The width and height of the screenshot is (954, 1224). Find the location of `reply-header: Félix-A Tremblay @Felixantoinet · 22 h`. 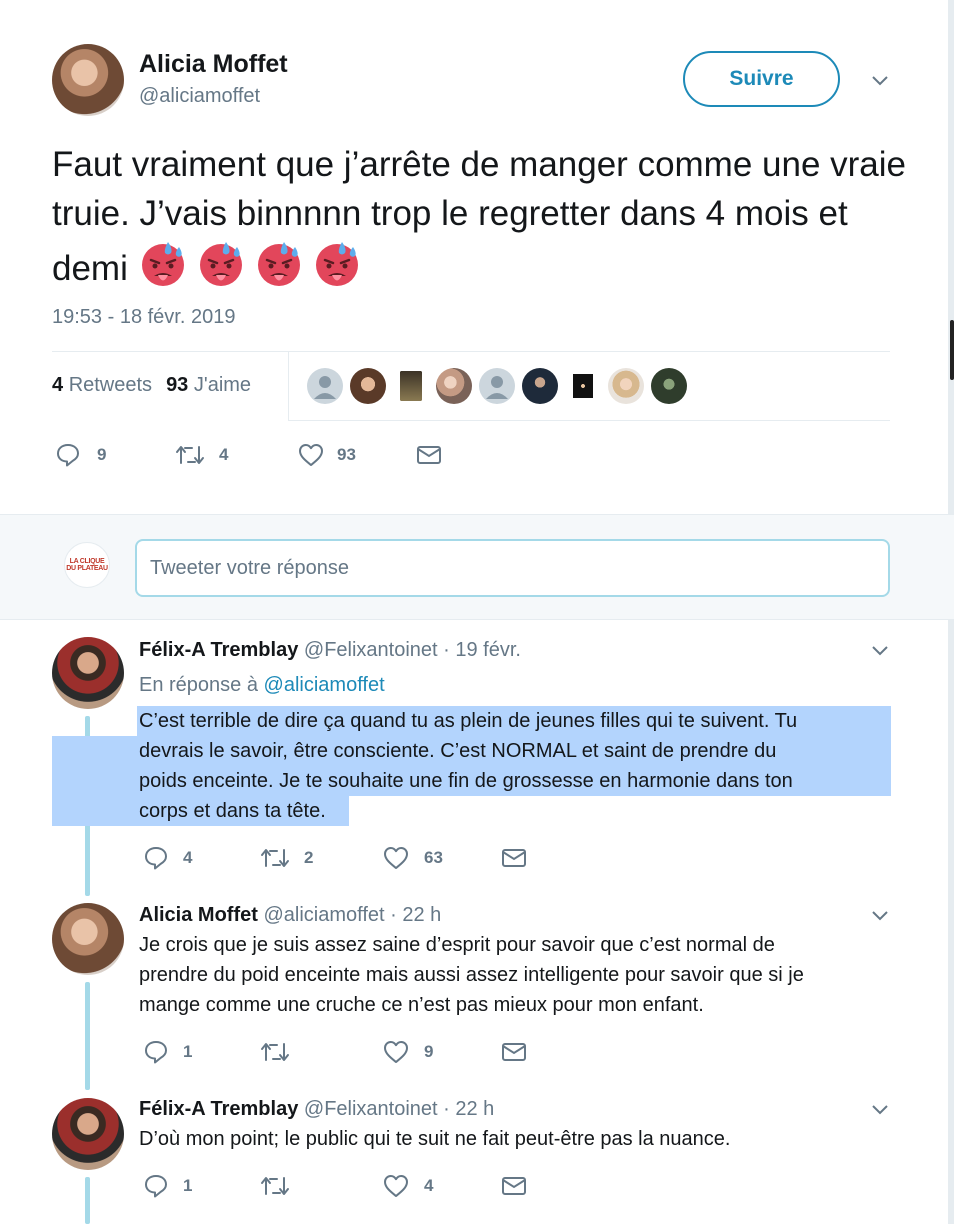

reply-header: Félix-A Tremblay @Felixantoinet · 22 h is located at coordinates (316, 1109).